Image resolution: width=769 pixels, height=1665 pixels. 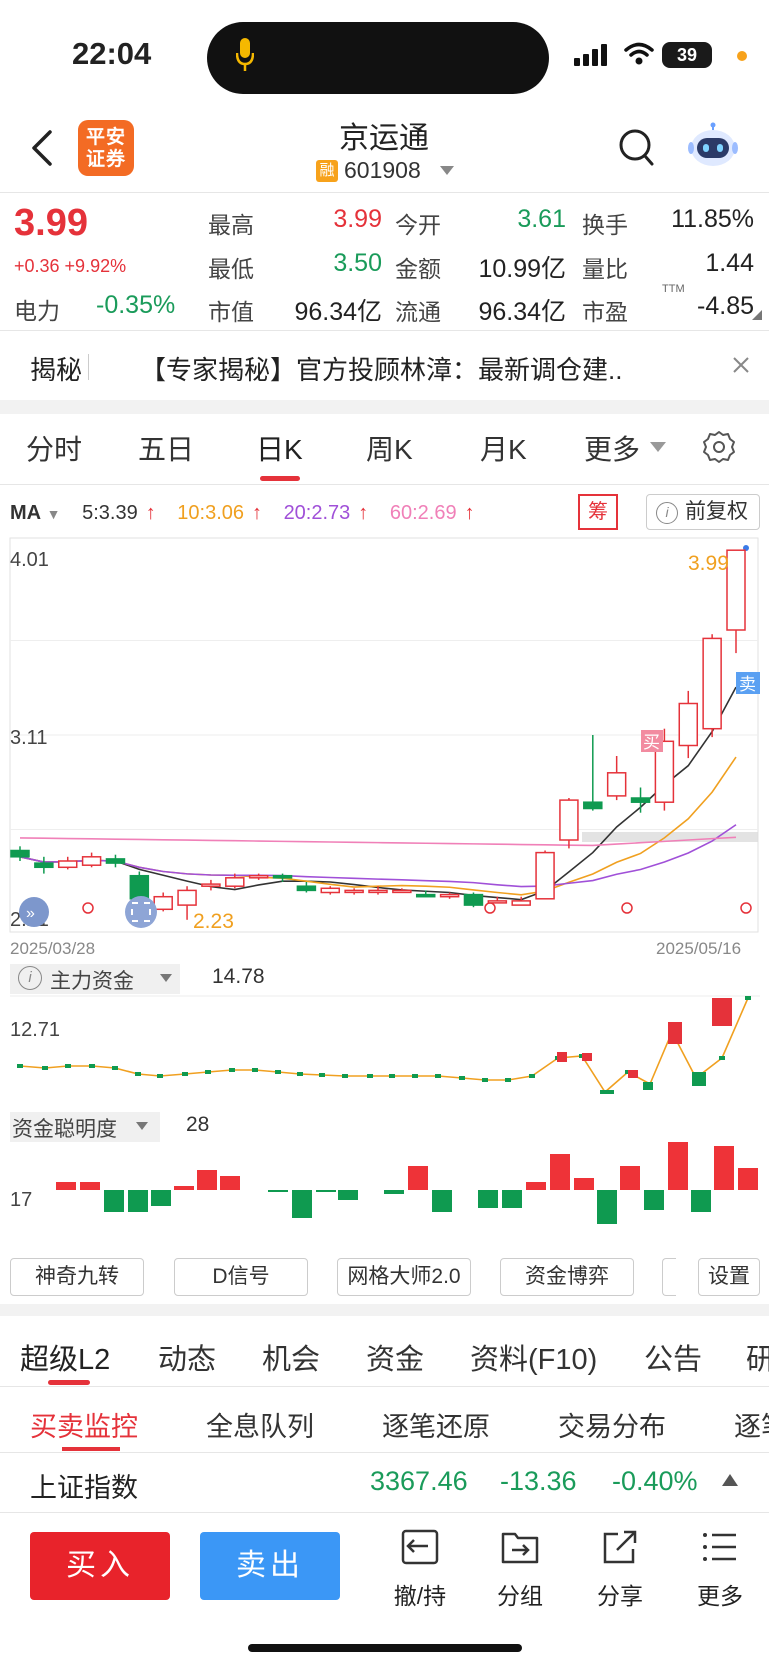 What do you see at coordinates (719, 447) in the screenshot?
I see `gear-icon` at bounding box center [719, 447].